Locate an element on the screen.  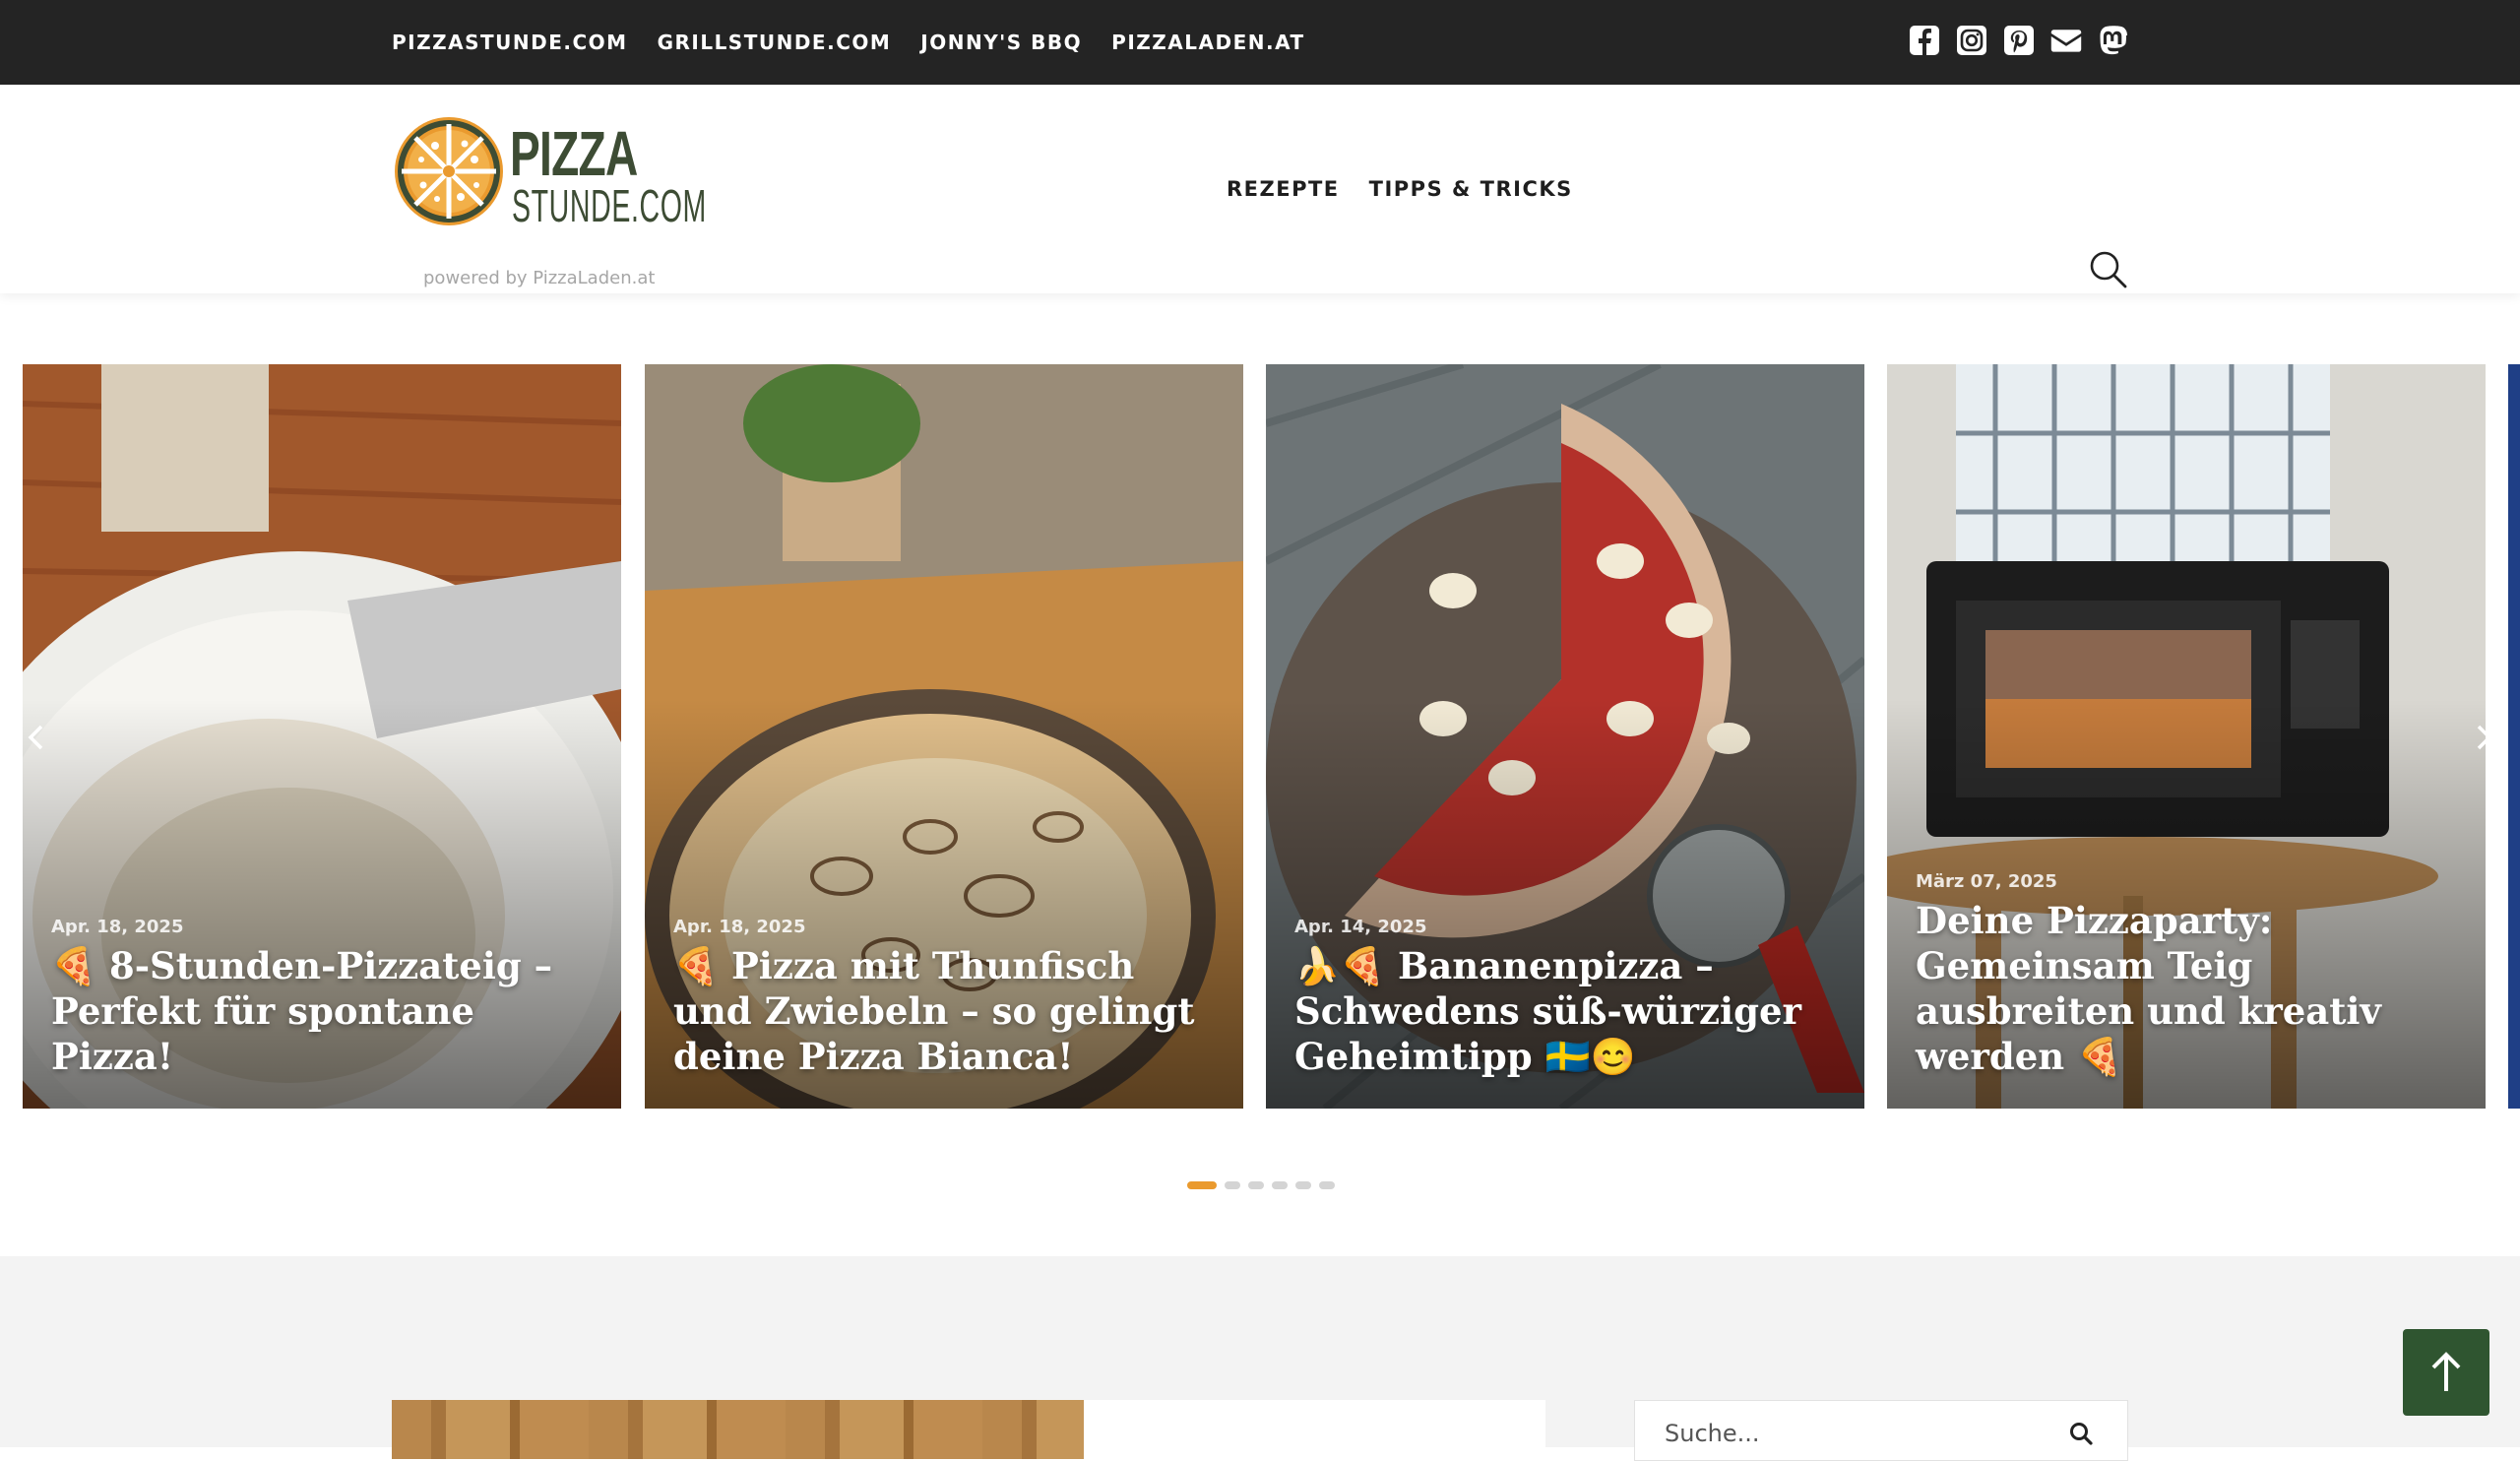
slider-pagination is located at coordinates (1261, 1185).